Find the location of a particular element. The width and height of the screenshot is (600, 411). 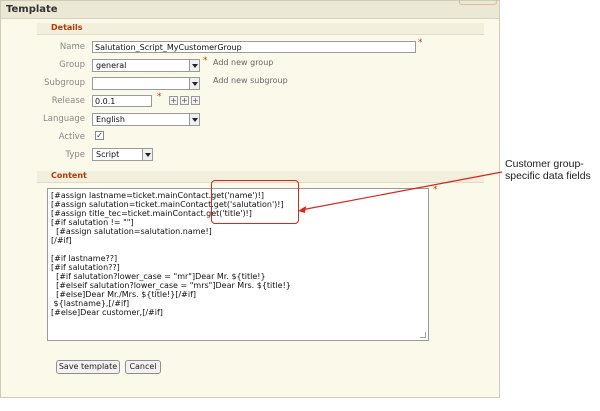

annotation-text: Customer group-specific data fields is located at coordinates (548, 170).